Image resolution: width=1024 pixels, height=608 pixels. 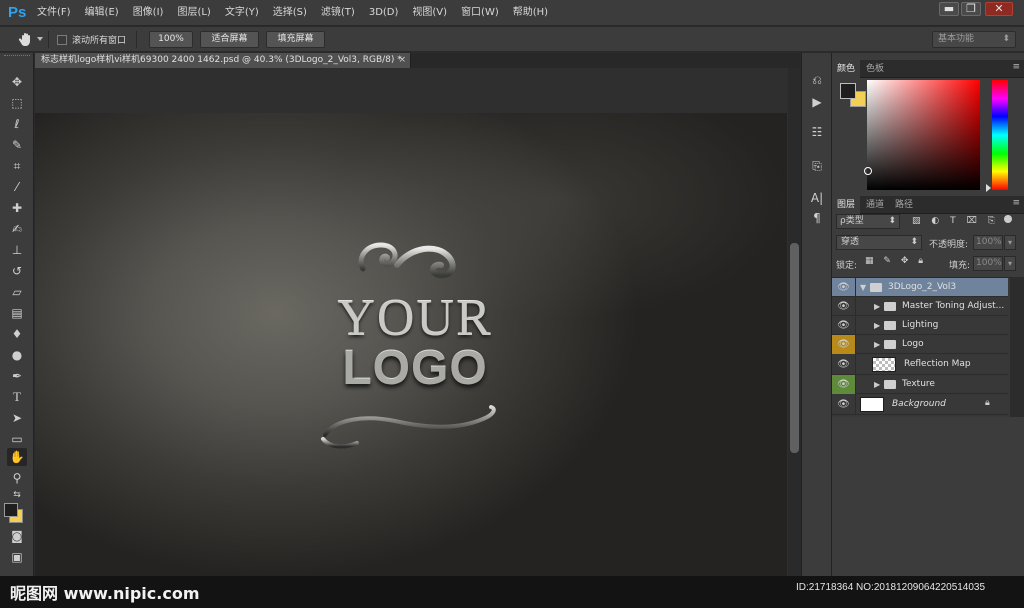 I want to click on swap-colors-icon: ⇆, so click(x=17, y=495).